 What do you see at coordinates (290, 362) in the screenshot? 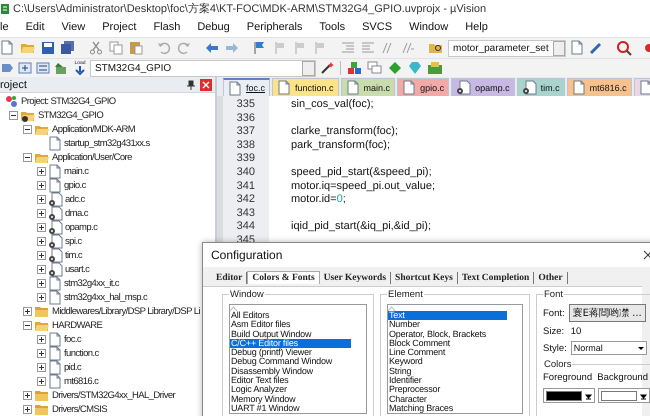
I see `list-item: Debug Command Window` at bounding box center [290, 362].